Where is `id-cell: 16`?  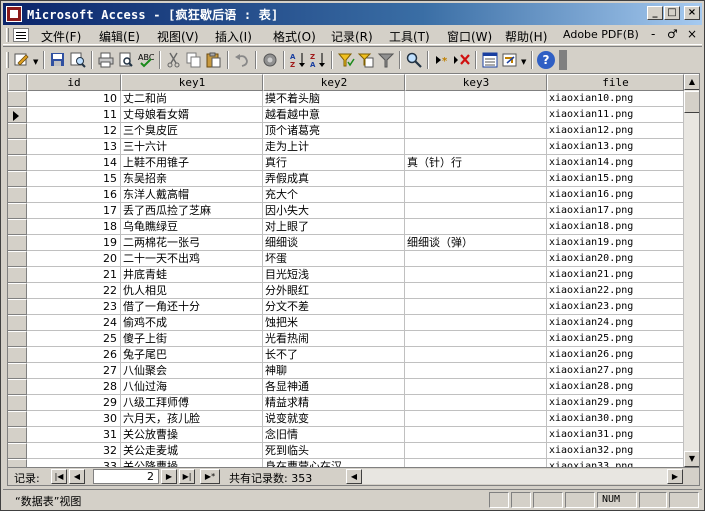 id-cell: 16 is located at coordinates (74, 195).